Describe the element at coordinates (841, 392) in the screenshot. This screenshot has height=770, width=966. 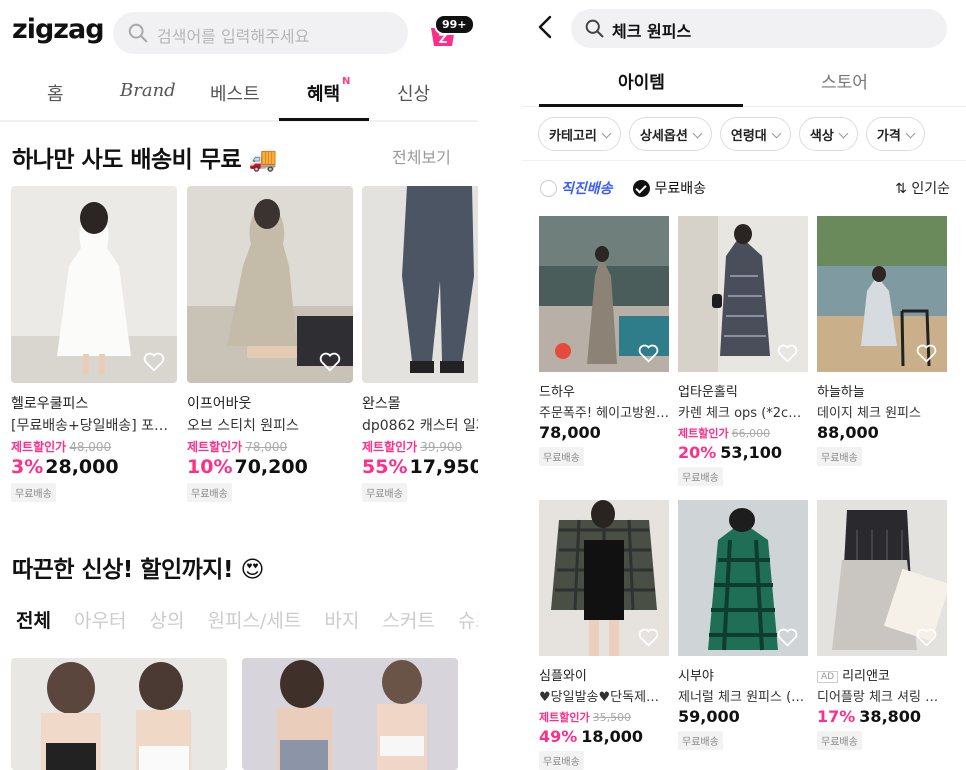
I see `shop-name: 하늘하늘` at that location.